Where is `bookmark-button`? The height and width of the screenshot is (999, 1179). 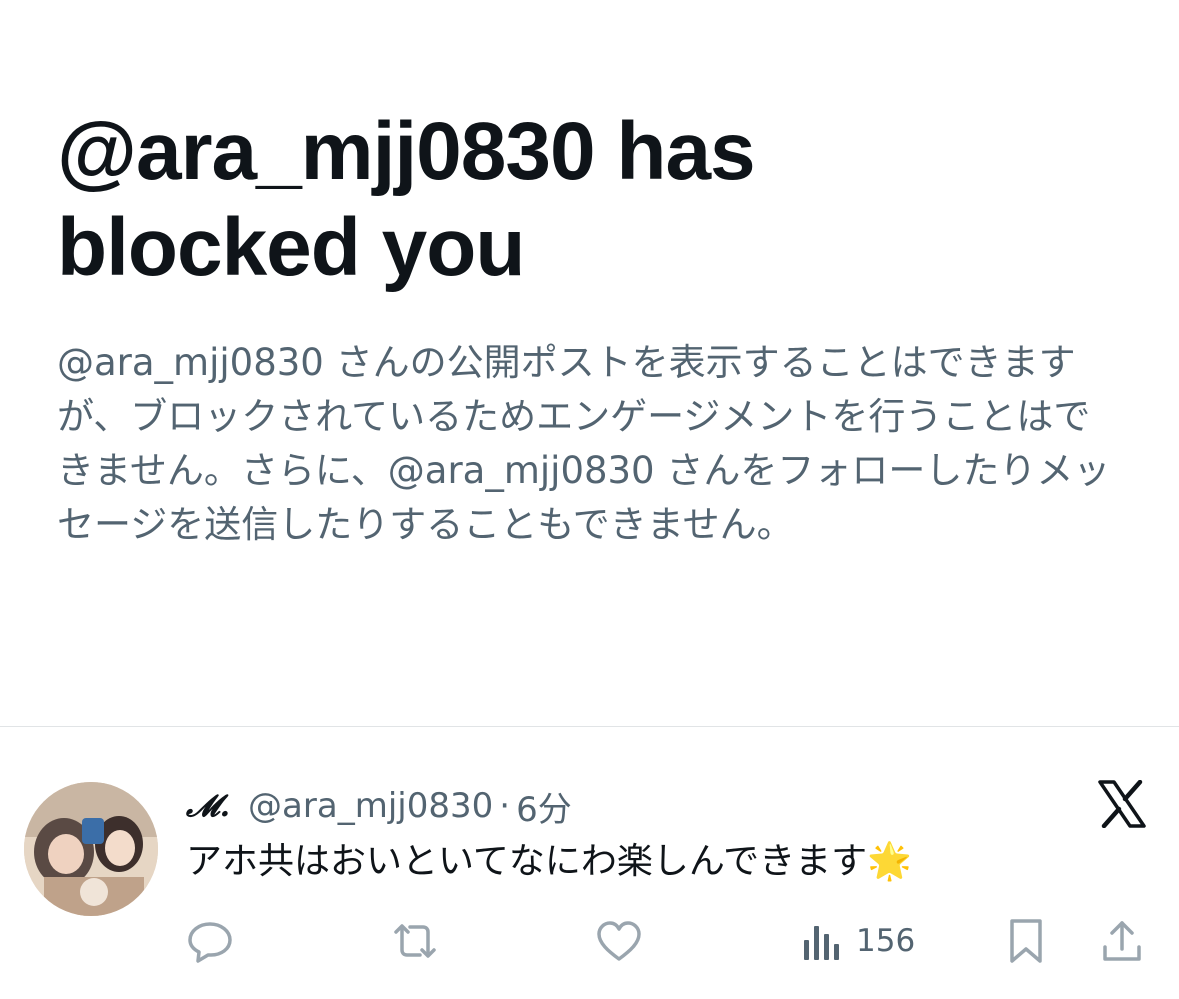
bookmark-button is located at coordinates (1026, 941).